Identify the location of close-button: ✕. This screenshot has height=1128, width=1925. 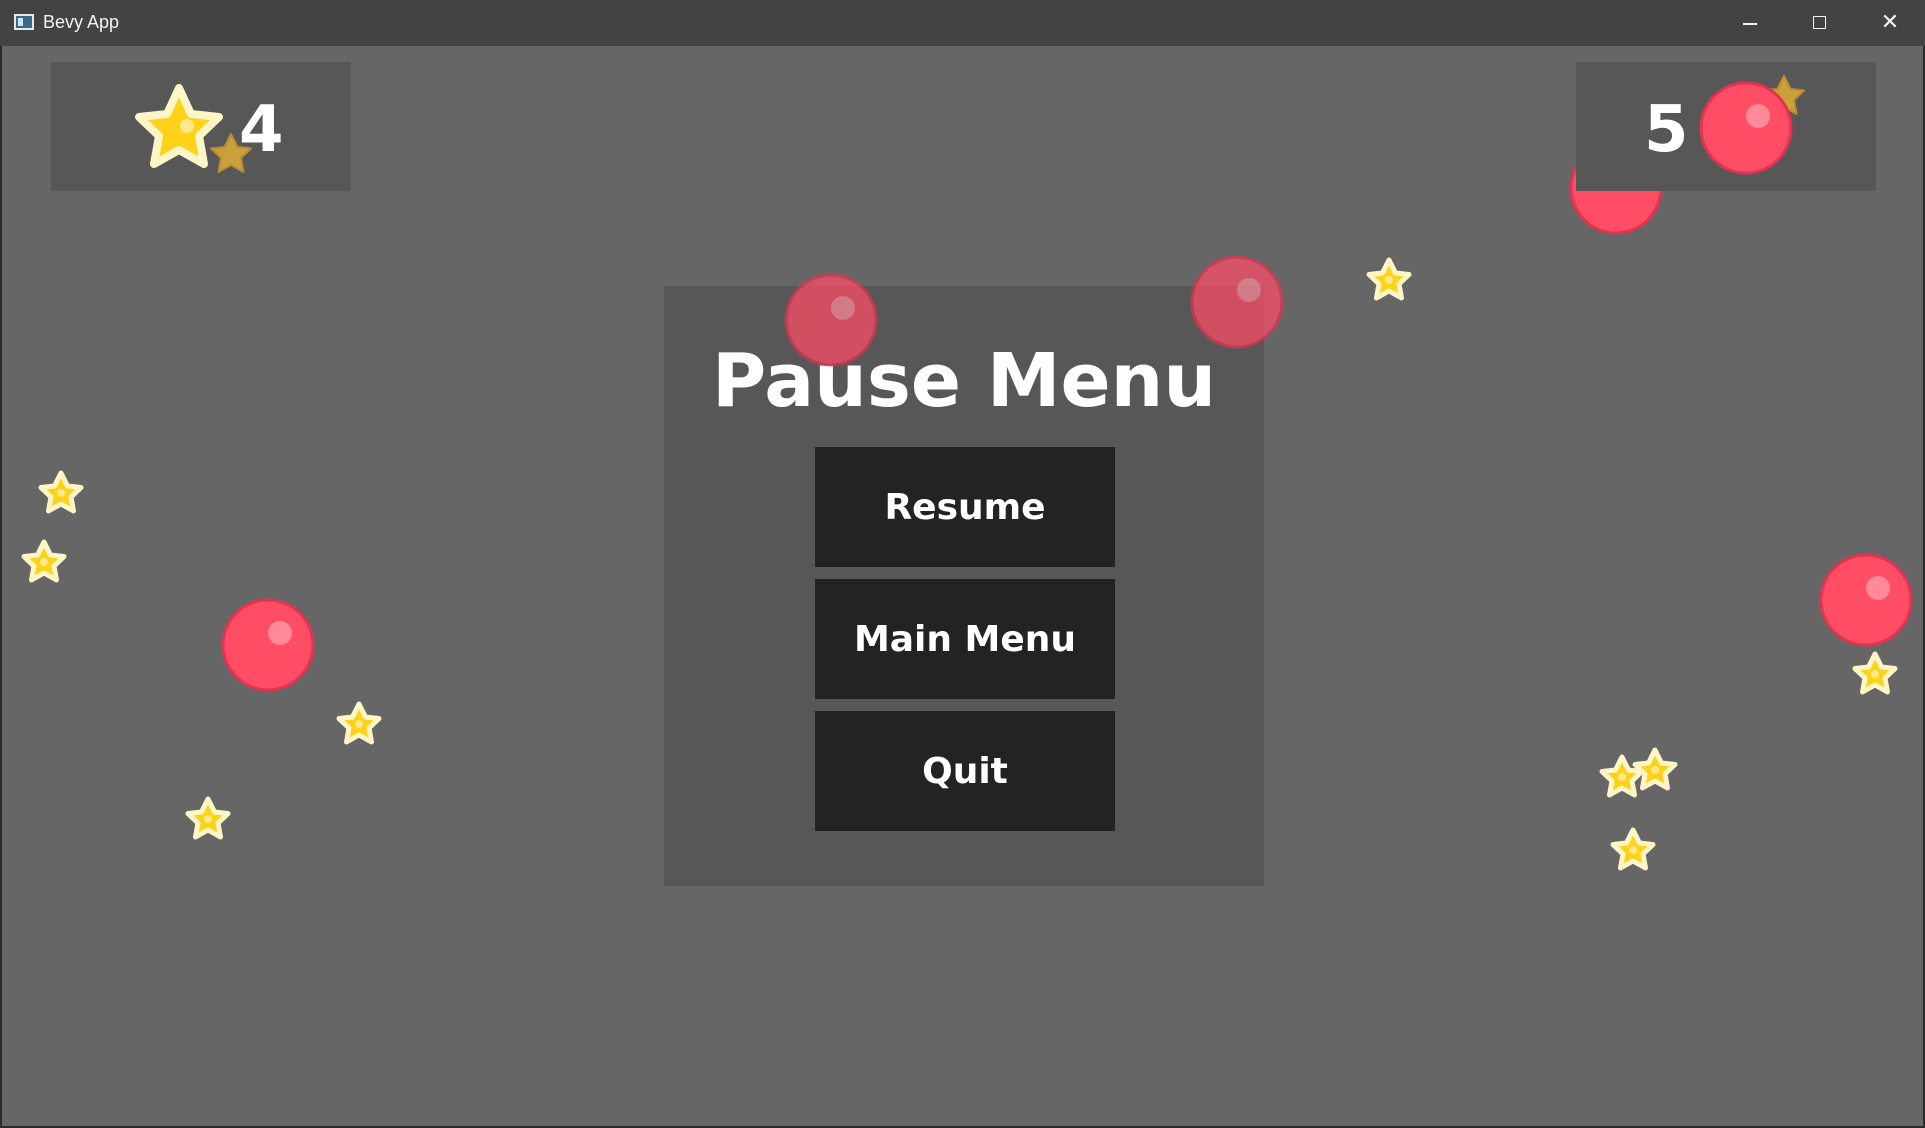
(1890, 23).